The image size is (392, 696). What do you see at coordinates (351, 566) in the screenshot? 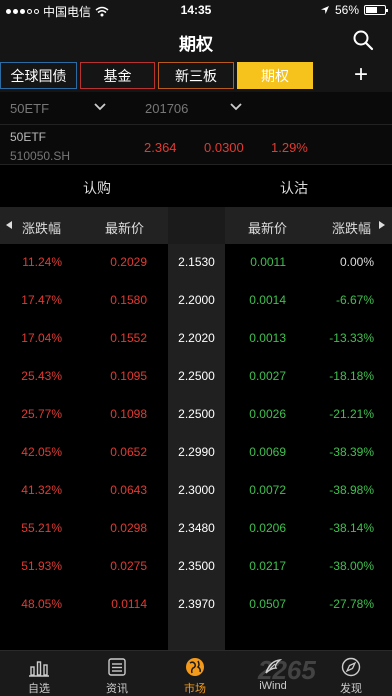
I see `put-change-cell: -38.00%` at bounding box center [351, 566].